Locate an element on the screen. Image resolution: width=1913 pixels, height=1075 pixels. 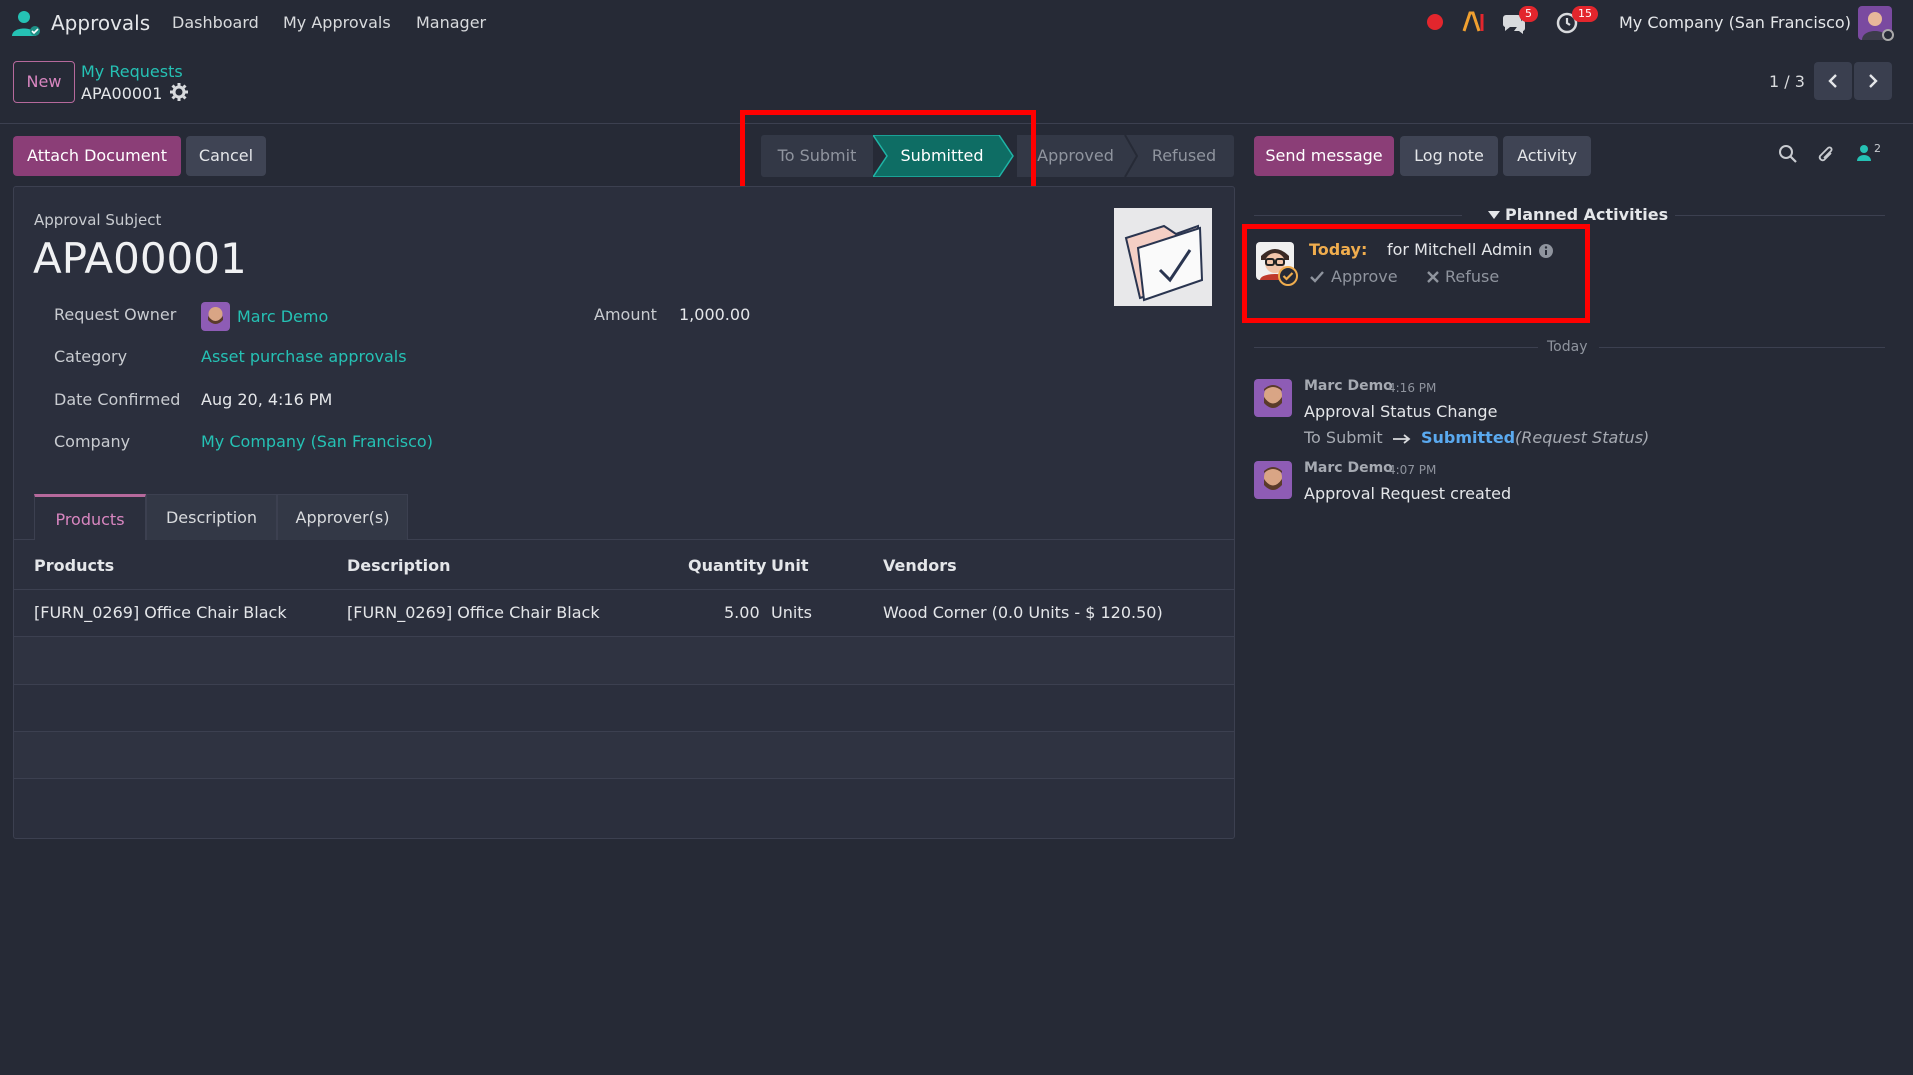
menu-manager: Manager is located at coordinates (451, 22).